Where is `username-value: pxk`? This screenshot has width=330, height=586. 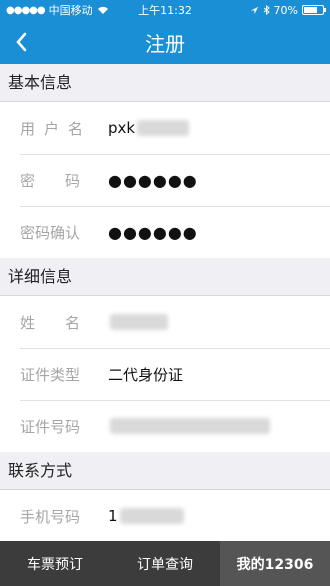 username-value: pxk is located at coordinates (122, 128).